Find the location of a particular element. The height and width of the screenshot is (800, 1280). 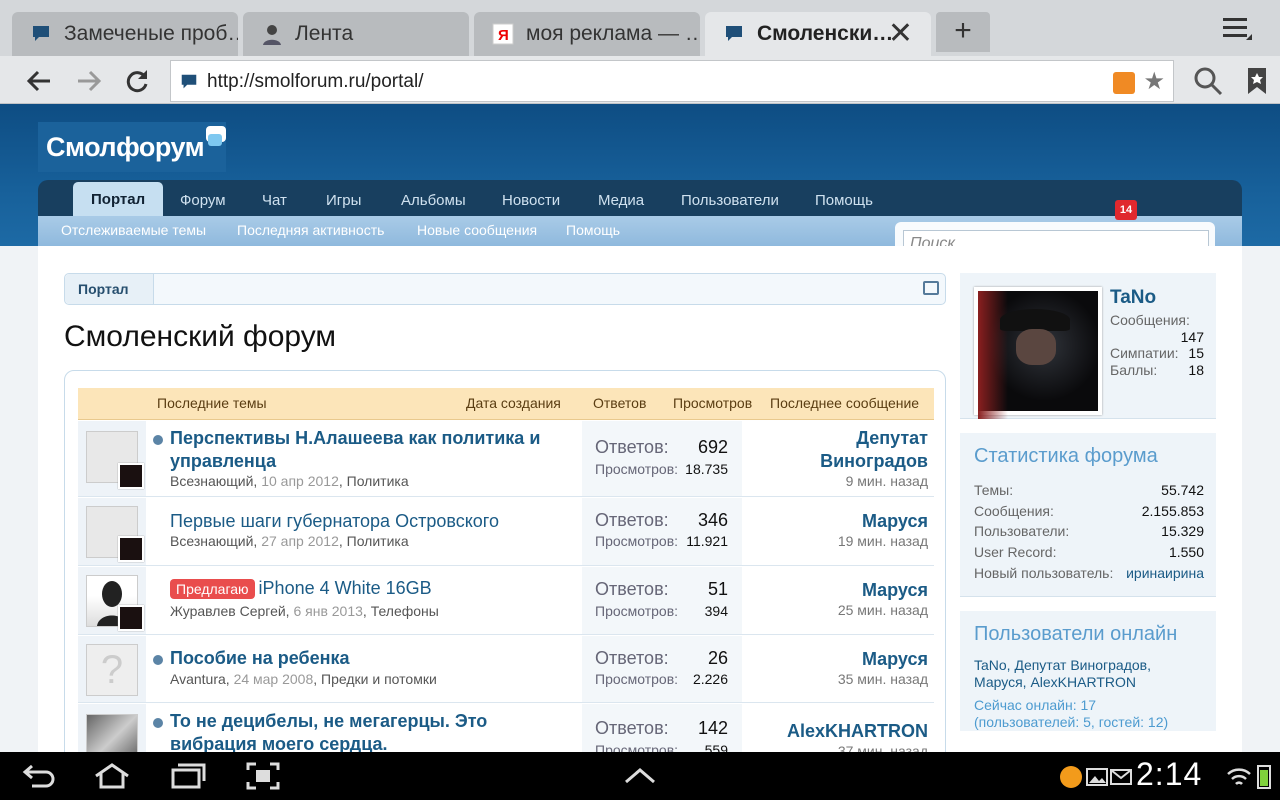

thread-title: iPhone 4 White 16GB is located at coordinates (345, 588).